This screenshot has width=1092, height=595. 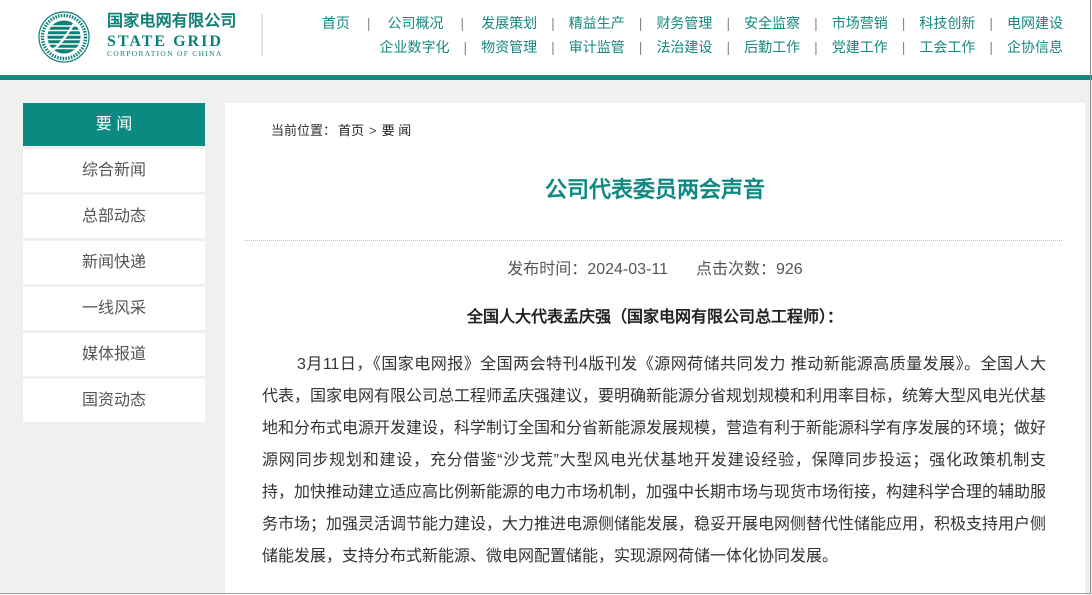 I want to click on nav-item-grid-construction: 电网建设, so click(x=1035, y=23).